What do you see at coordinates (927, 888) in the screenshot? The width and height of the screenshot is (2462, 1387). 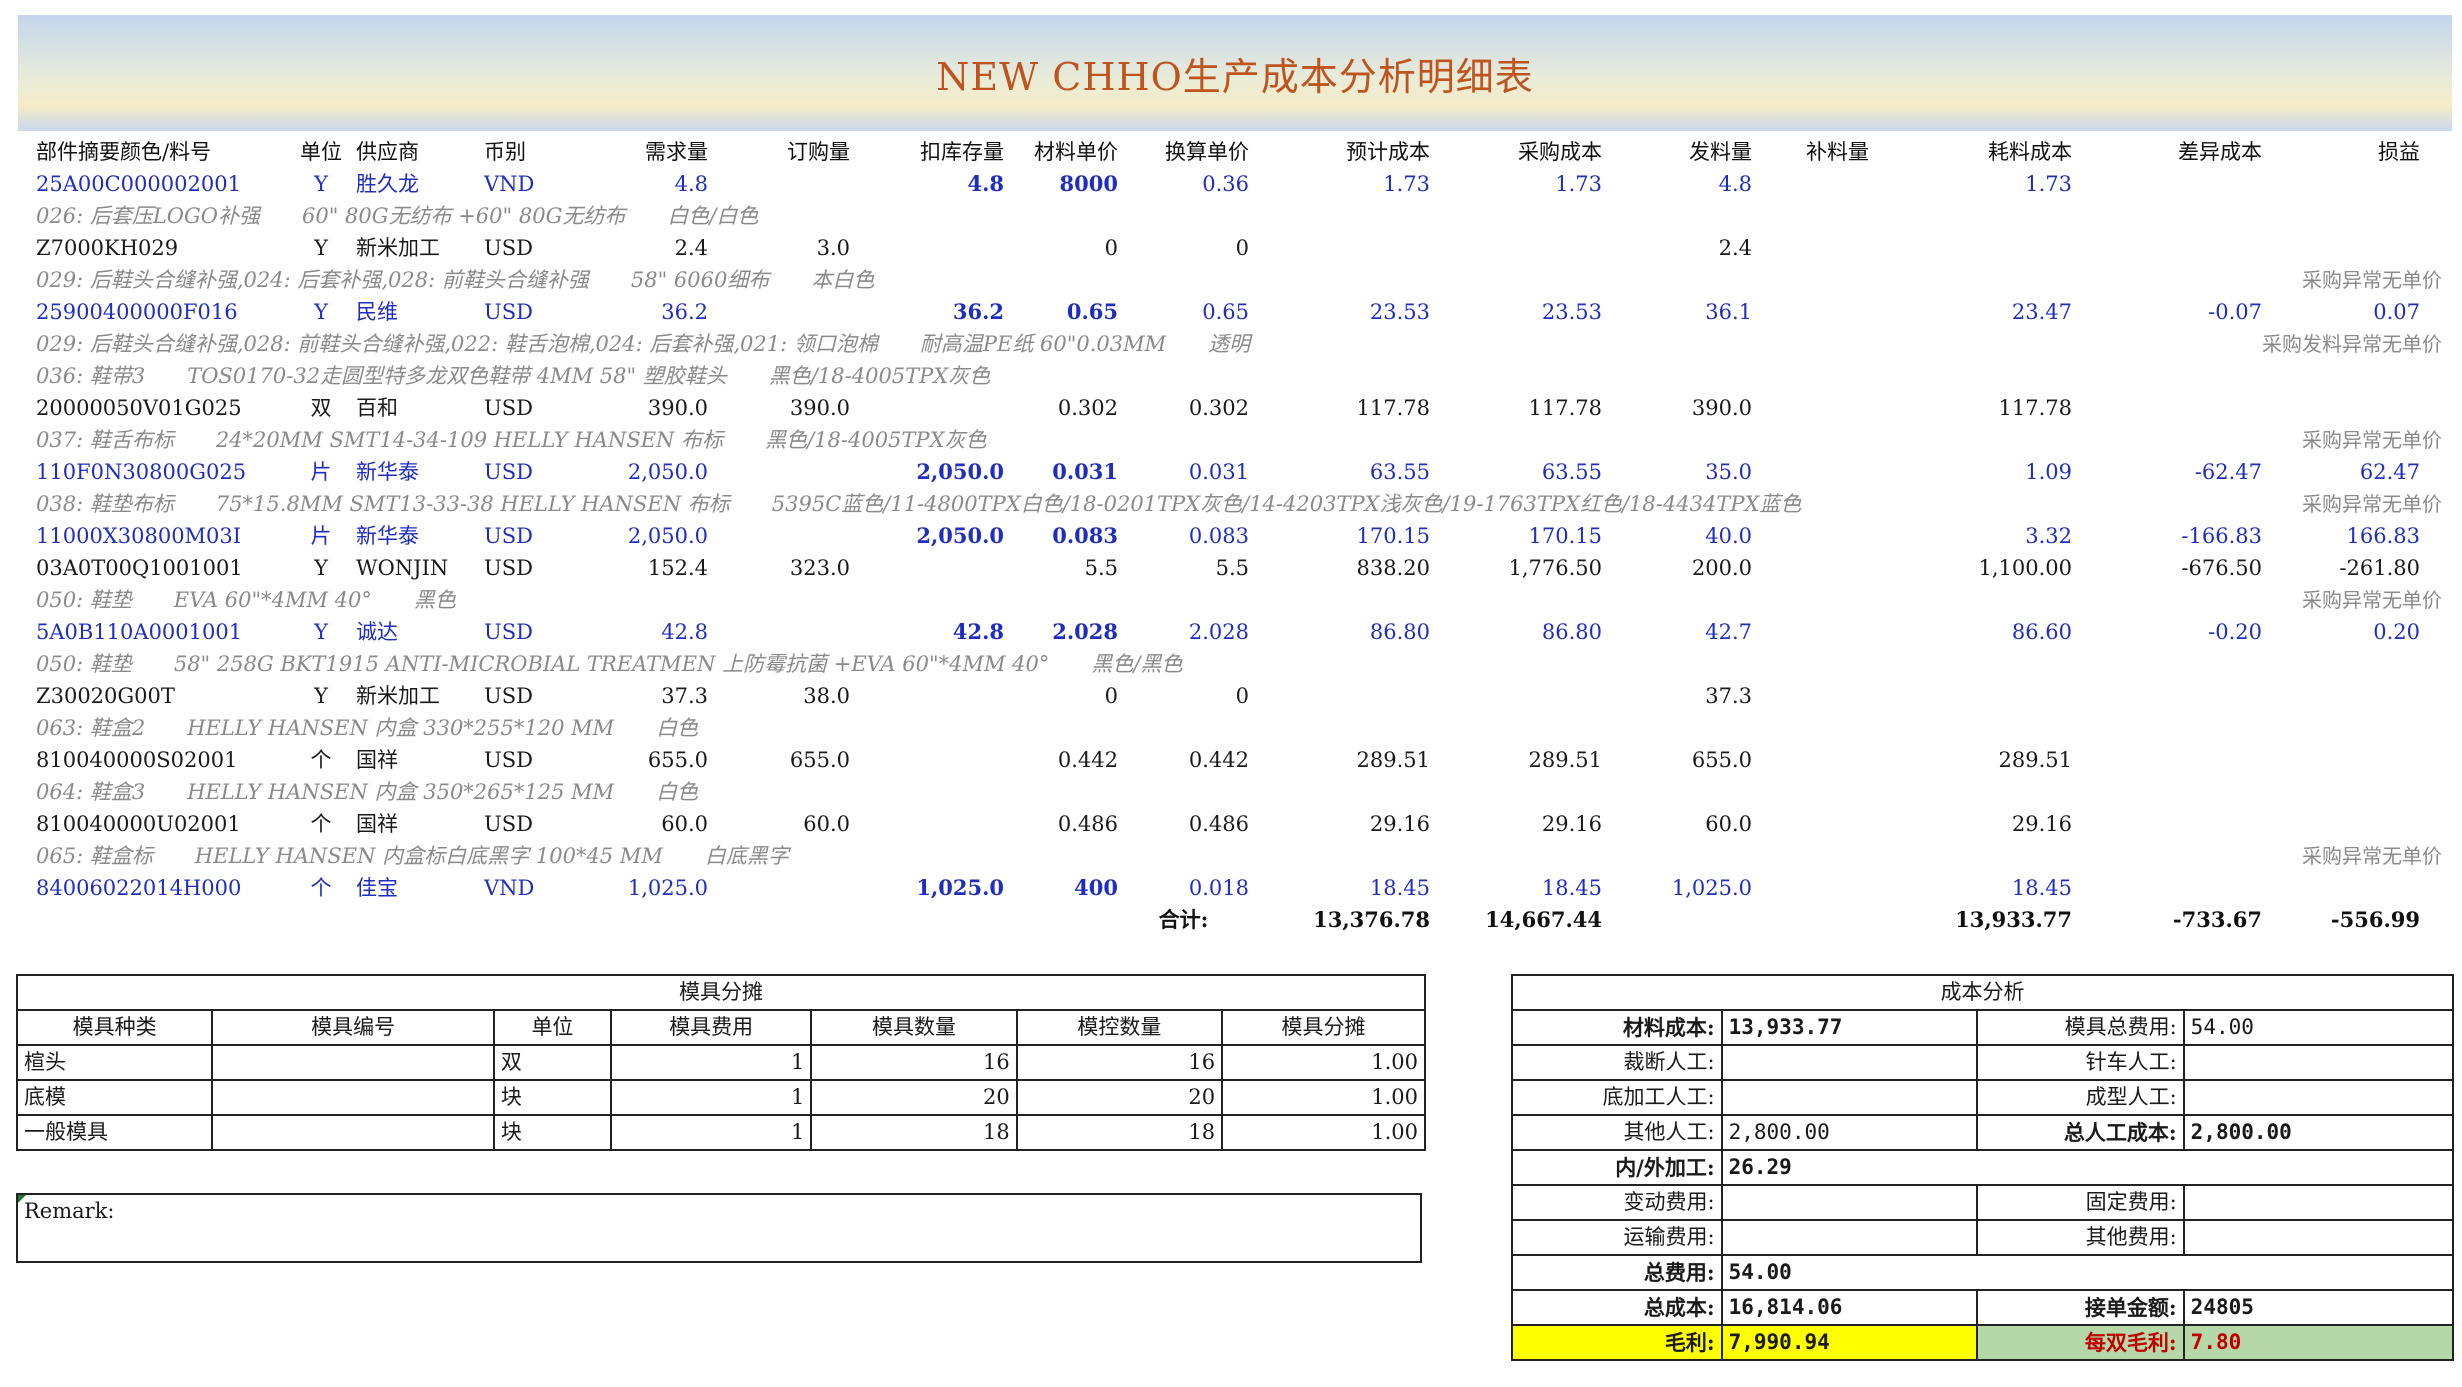 I see `cell-stock: 1,025.0` at bounding box center [927, 888].